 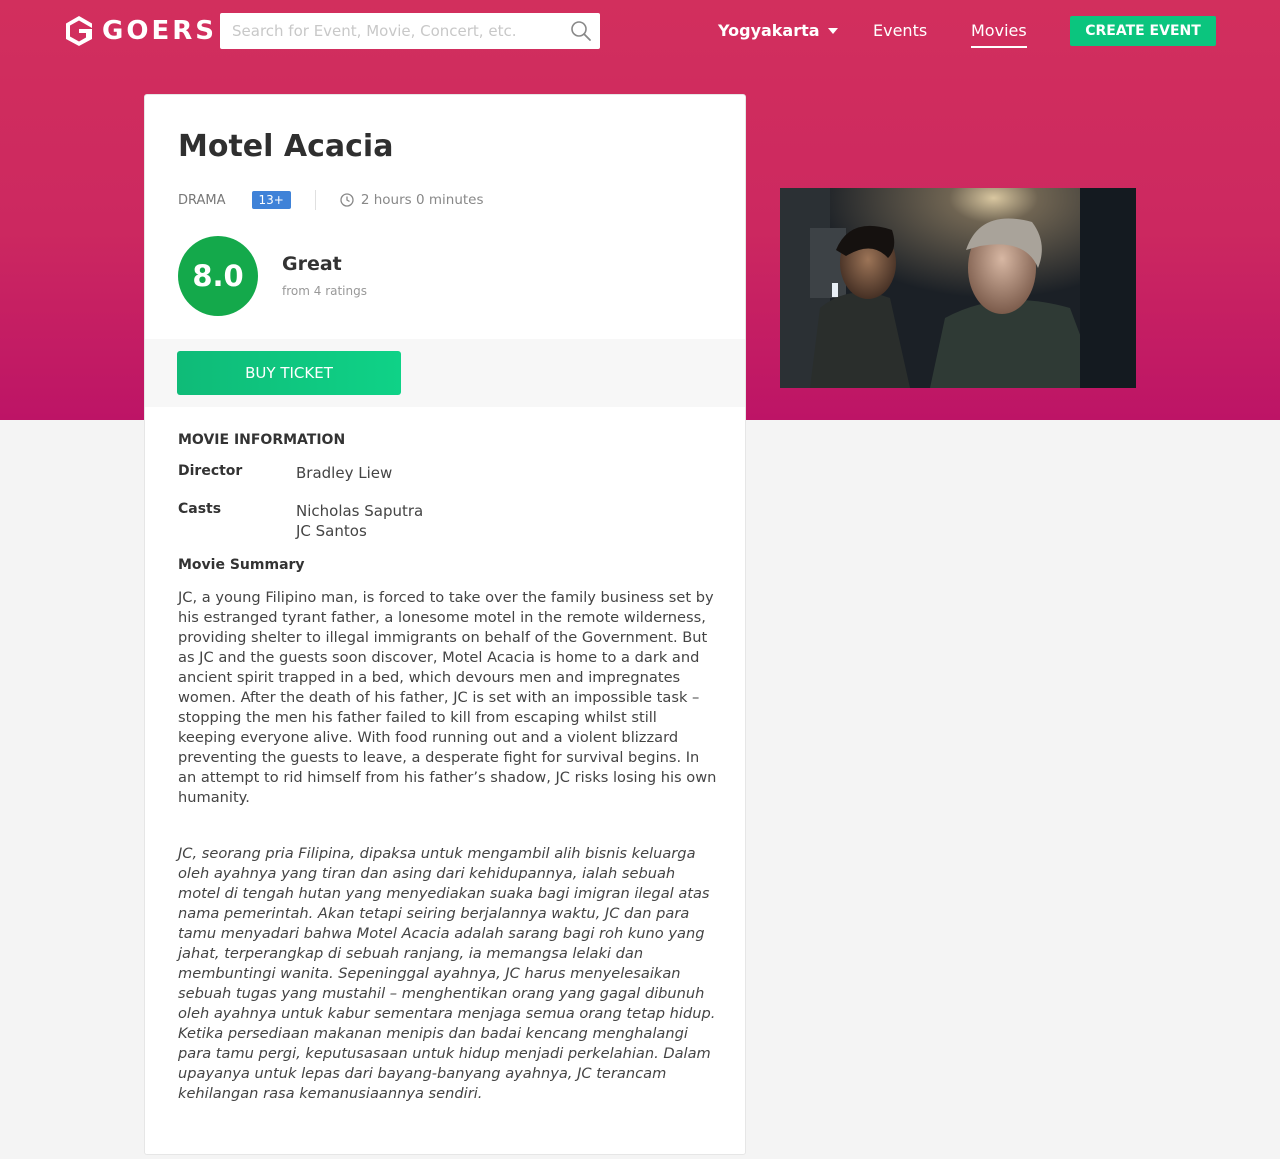 I want to click on chevron-down-icon, so click(x=832, y=30).